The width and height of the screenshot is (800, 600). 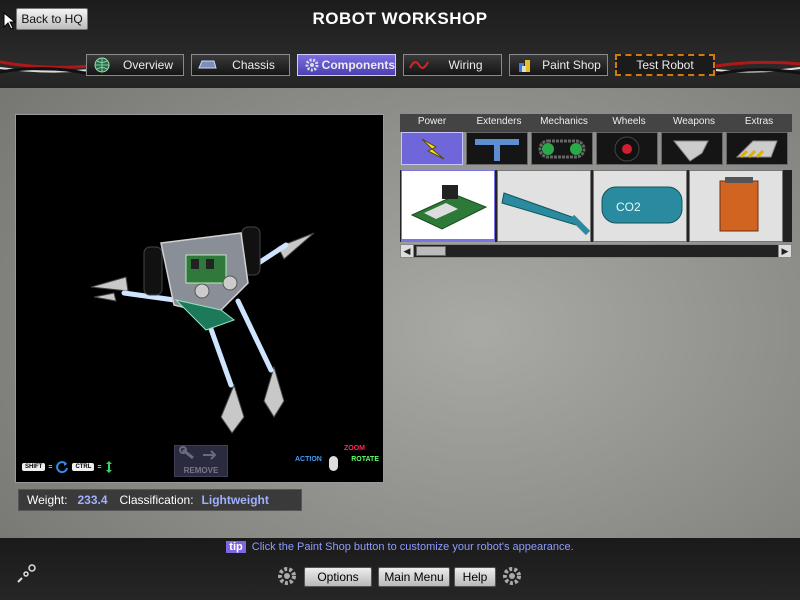 I want to click on remove-button: REMOVE, so click(x=201, y=461).